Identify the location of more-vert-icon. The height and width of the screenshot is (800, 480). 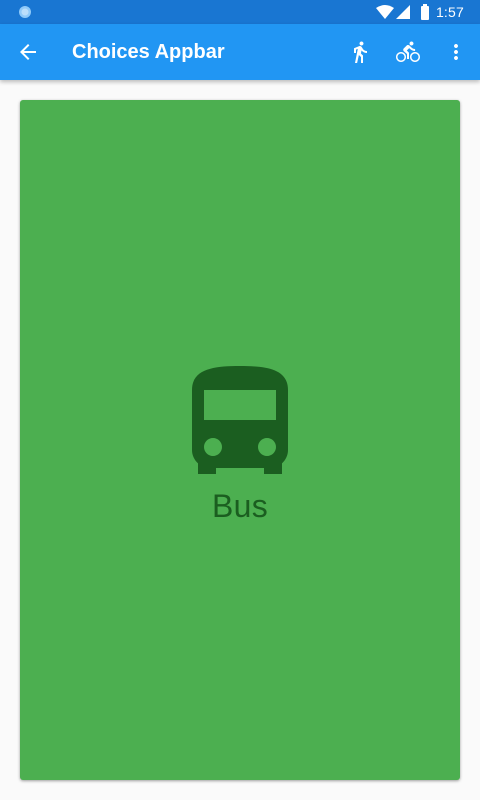
(456, 52).